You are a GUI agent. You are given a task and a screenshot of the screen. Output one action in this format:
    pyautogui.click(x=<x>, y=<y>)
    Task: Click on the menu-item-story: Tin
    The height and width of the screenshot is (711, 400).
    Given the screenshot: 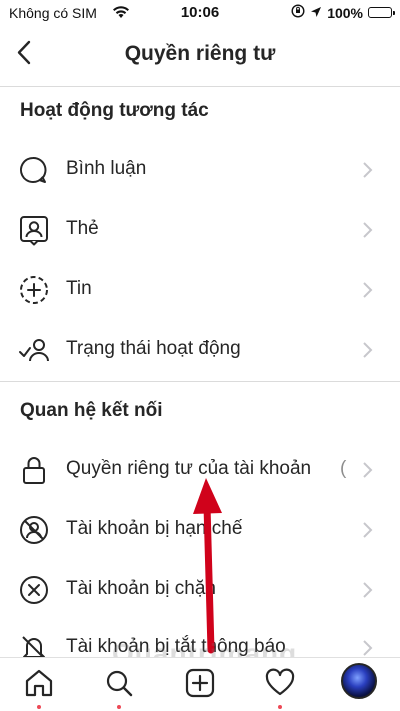 What is the action you would take?
    pyautogui.click(x=200, y=290)
    